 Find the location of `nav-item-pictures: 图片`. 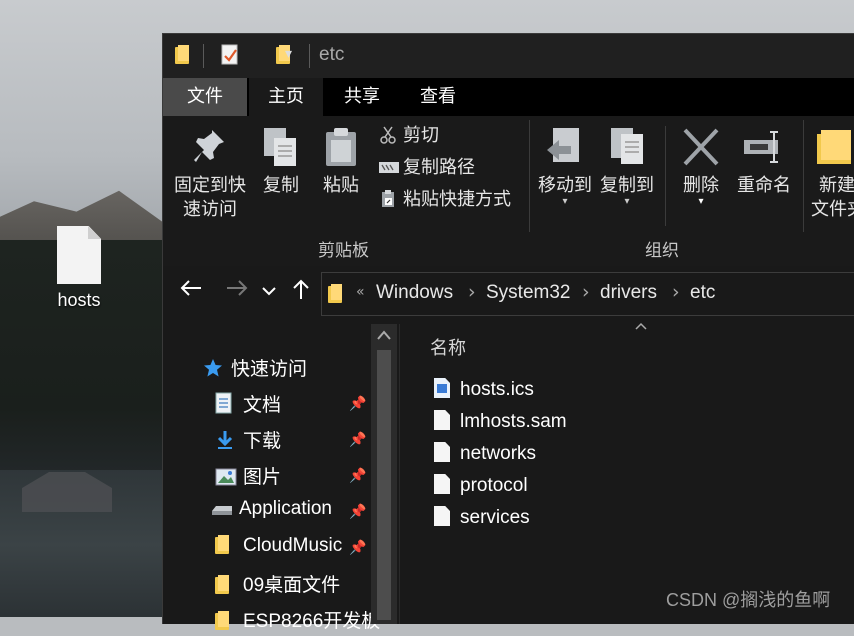

nav-item-pictures: 图片 is located at coordinates (248, 477).